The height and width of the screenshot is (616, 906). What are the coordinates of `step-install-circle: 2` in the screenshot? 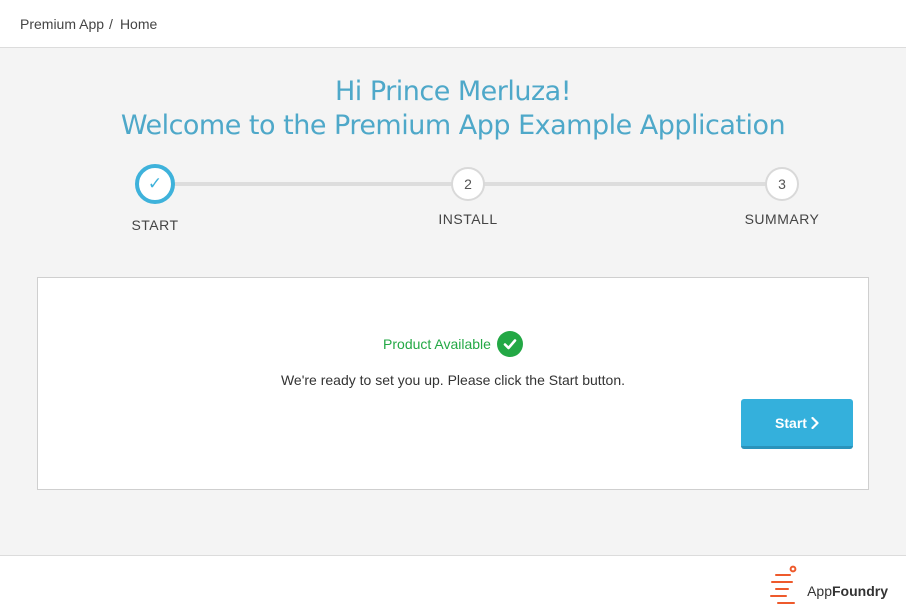 It's located at (468, 184).